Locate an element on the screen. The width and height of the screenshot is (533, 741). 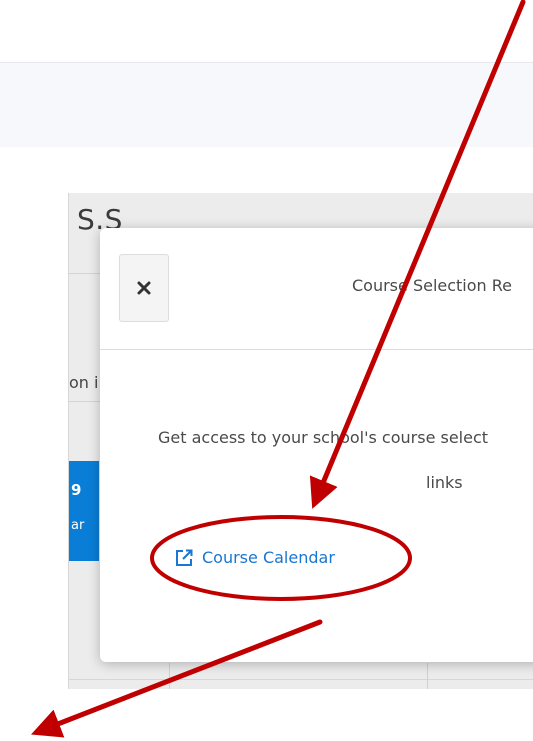
modal-divider is located at coordinates (316, 349).